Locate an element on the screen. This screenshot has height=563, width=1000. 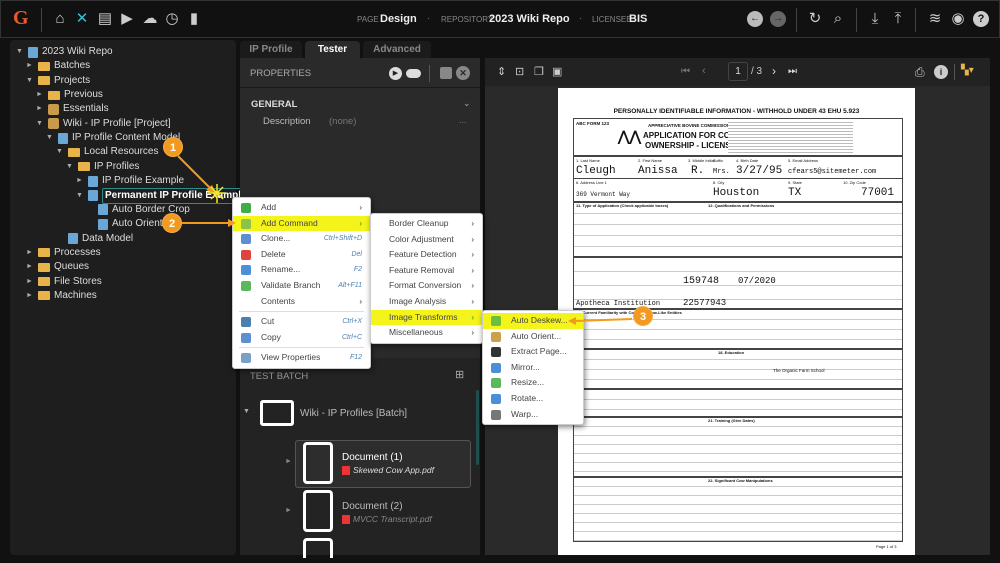
callout-badge-3: 3 is located at coordinates (643, 316).